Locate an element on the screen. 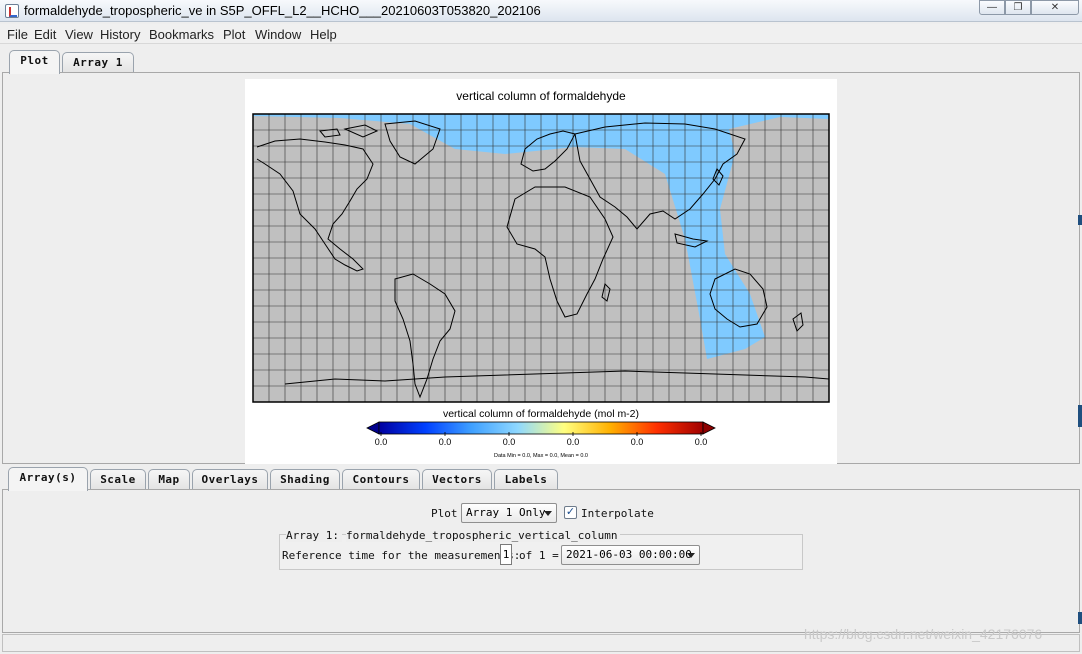 This screenshot has width=1082, height=654. menu-bookmarks: Bookmarks is located at coordinates (181, 34).